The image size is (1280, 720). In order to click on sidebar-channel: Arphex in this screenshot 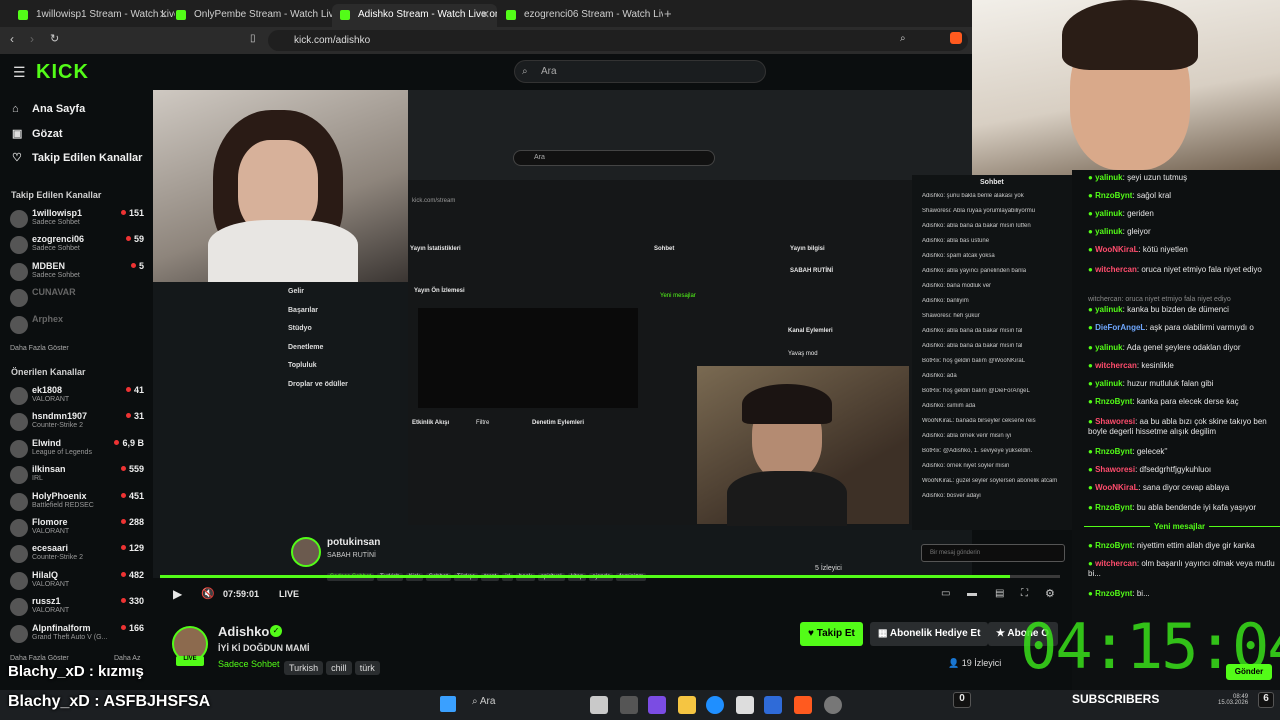, I will do `click(80, 326)`.